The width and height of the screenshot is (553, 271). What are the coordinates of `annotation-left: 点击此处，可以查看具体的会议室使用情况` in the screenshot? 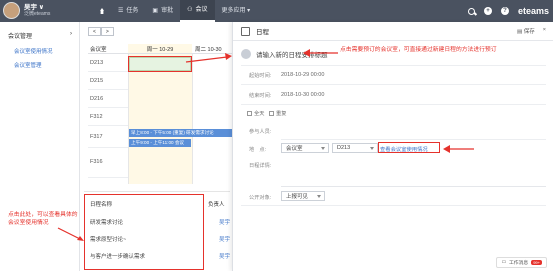 It's located at (43, 219).